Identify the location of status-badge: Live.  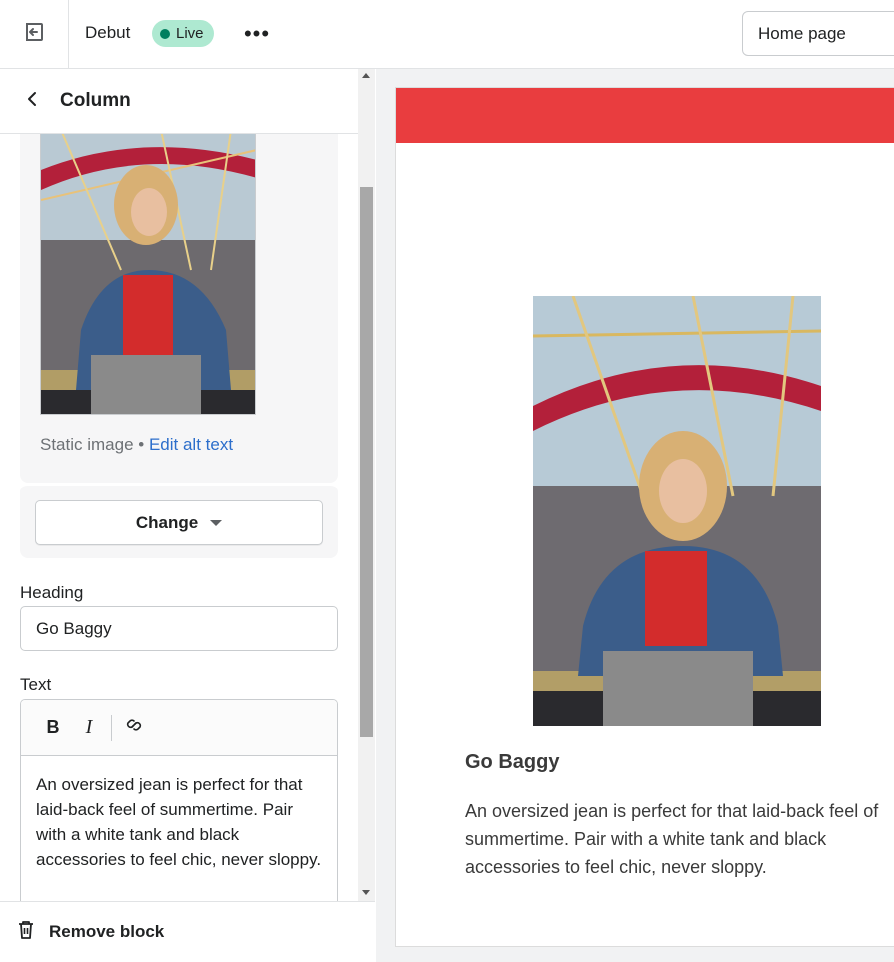
(183, 33).